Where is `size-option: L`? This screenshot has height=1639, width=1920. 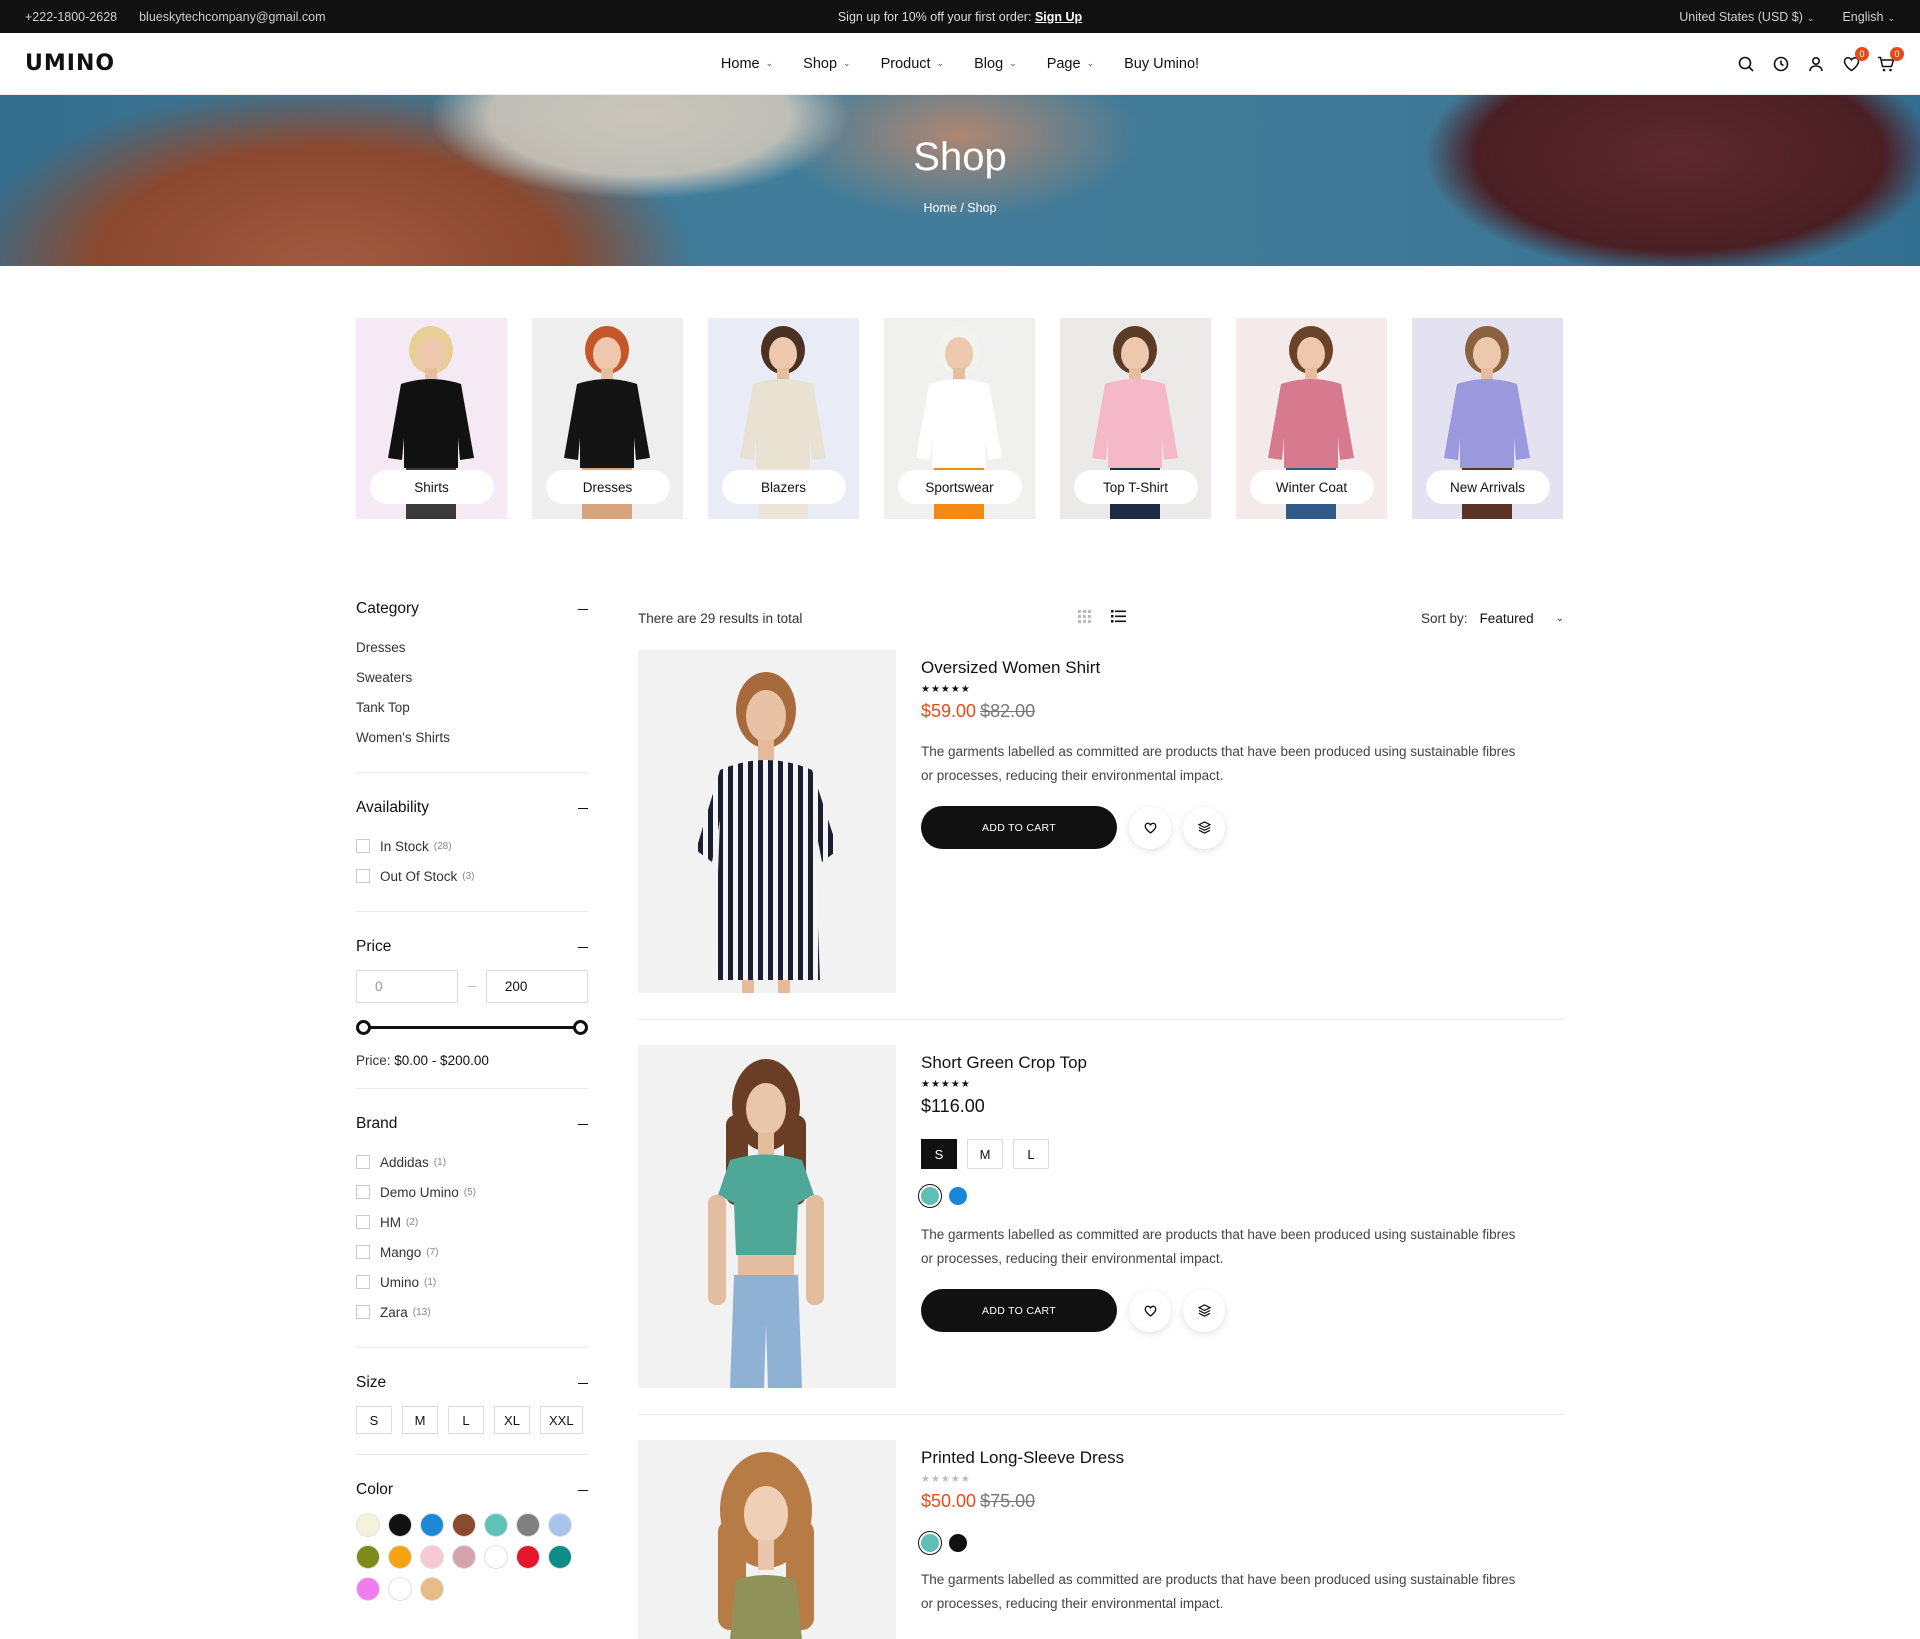 size-option: L is located at coordinates (466, 1420).